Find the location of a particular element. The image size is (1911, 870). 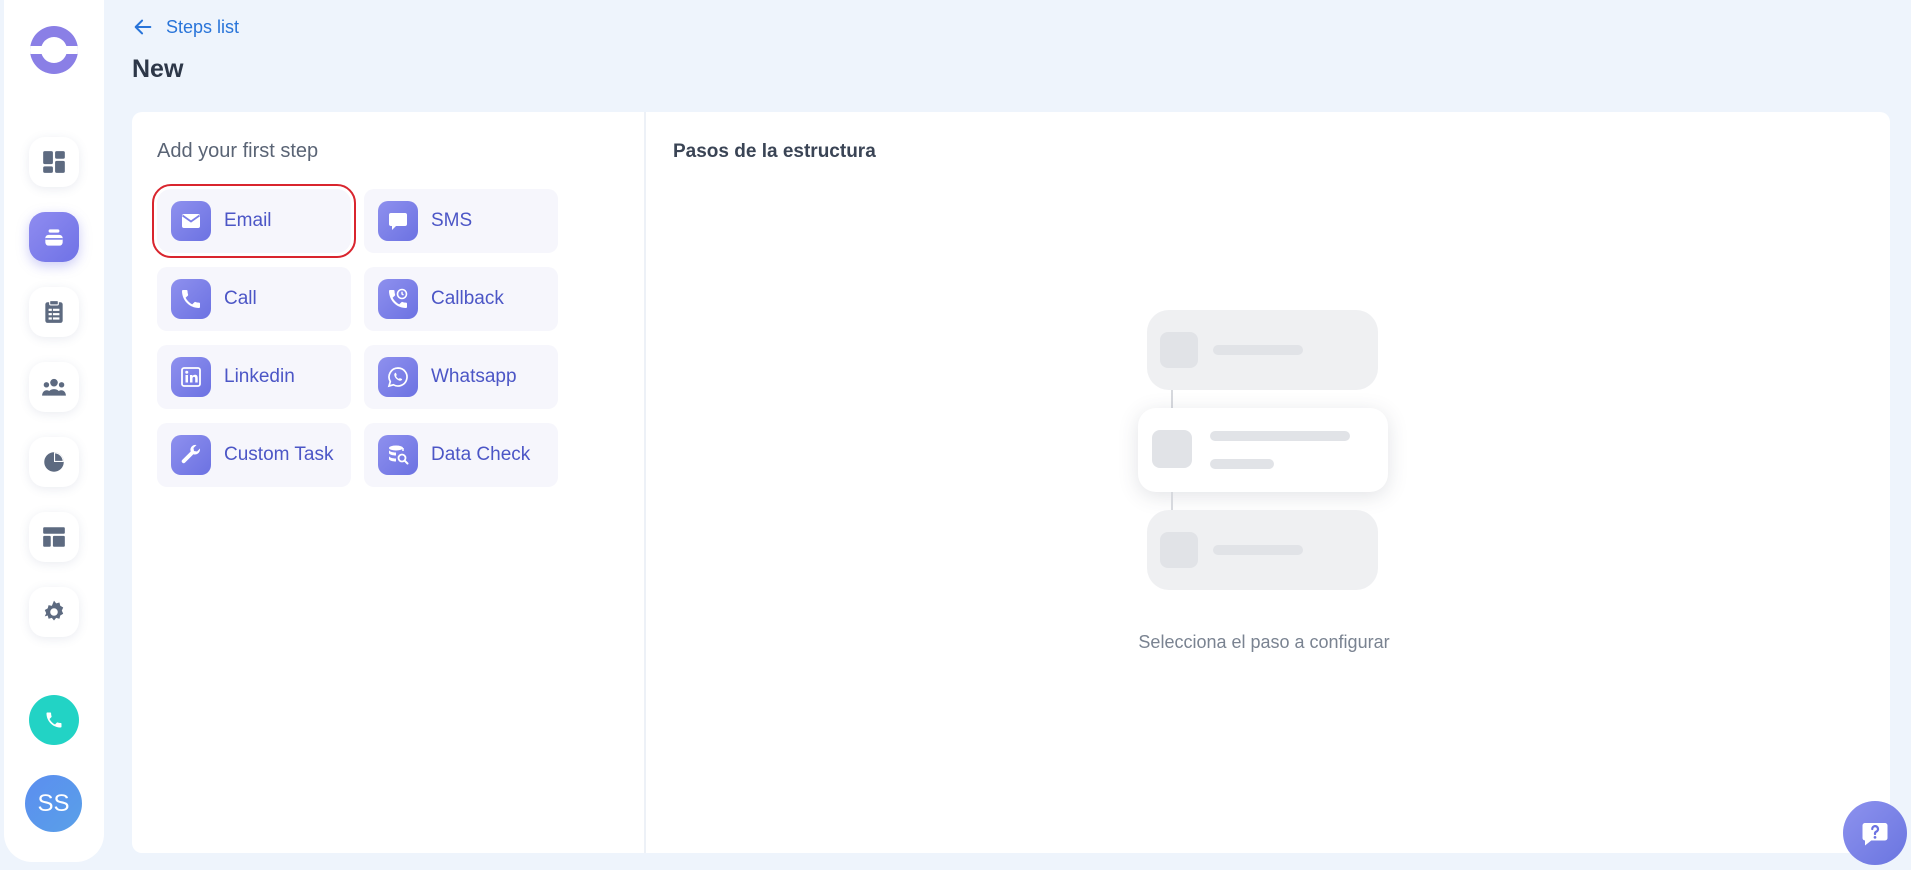

step-option-label: Call is located at coordinates (240, 298).